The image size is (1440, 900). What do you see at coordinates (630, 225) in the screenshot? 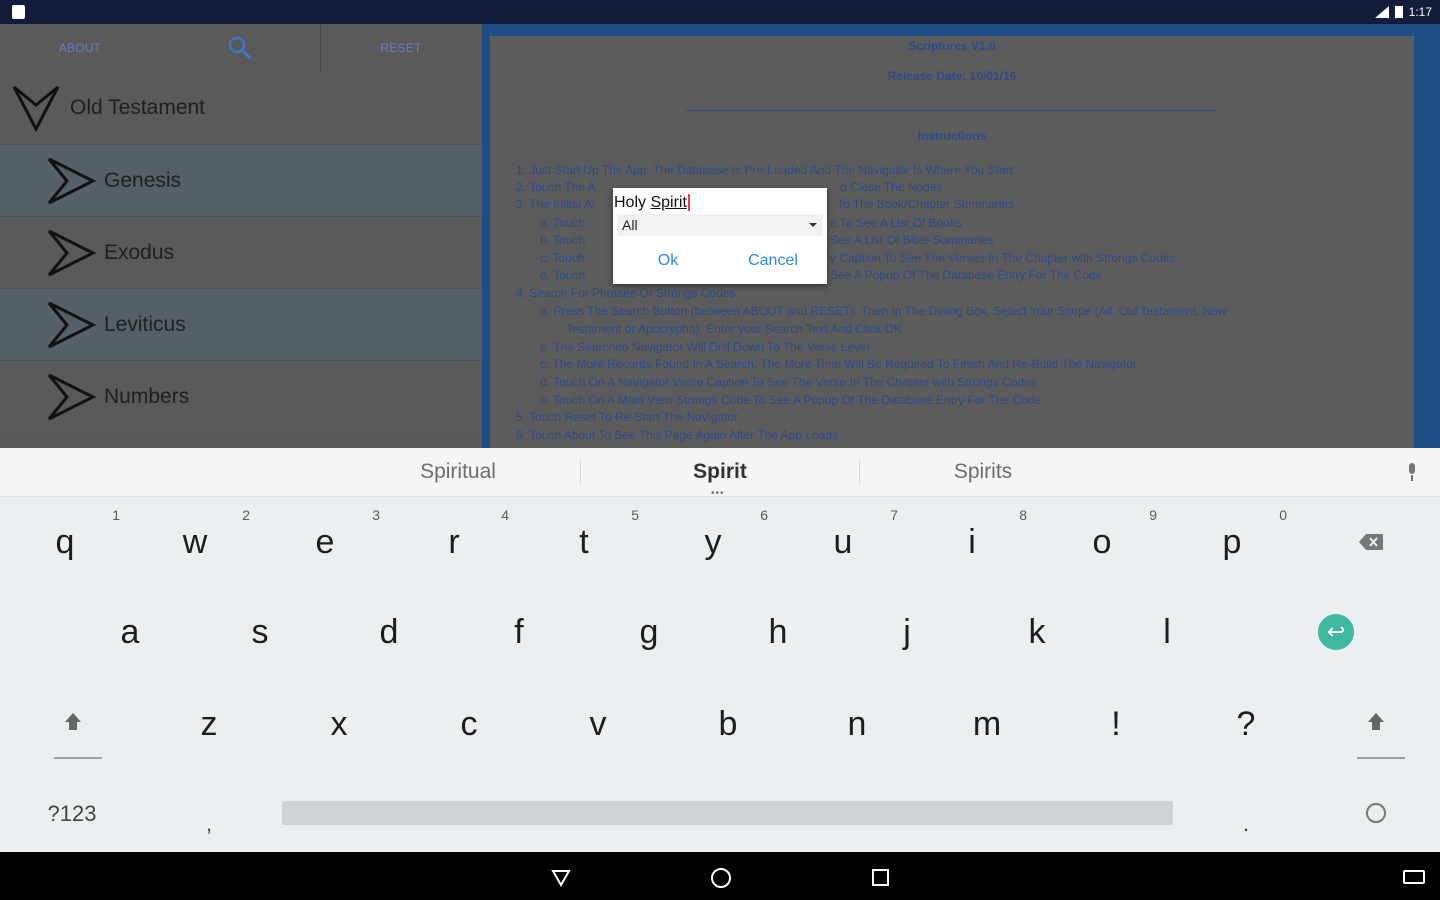
I see `scope-selected-value: All` at bounding box center [630, 225].